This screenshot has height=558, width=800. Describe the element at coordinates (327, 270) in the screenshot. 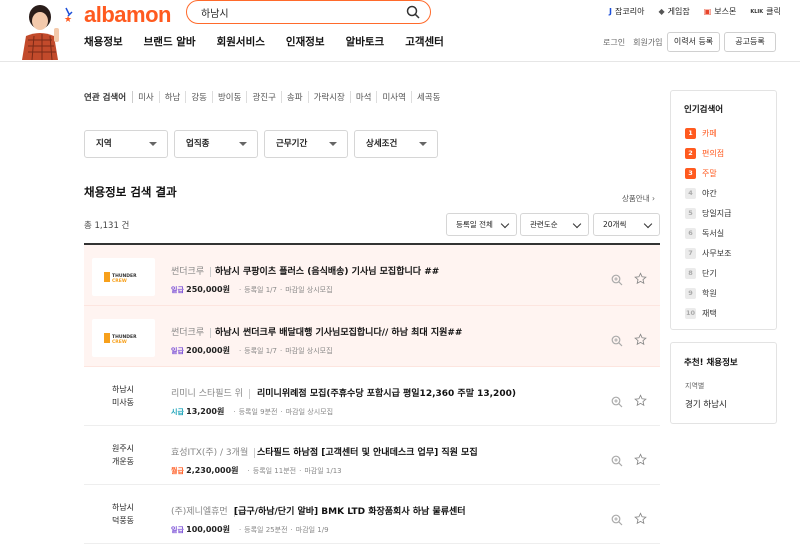

I see `job-title: 하남시 쿠팡이츠 플러스 (음식배송) 기사님 모집합니다 ##` at that location.